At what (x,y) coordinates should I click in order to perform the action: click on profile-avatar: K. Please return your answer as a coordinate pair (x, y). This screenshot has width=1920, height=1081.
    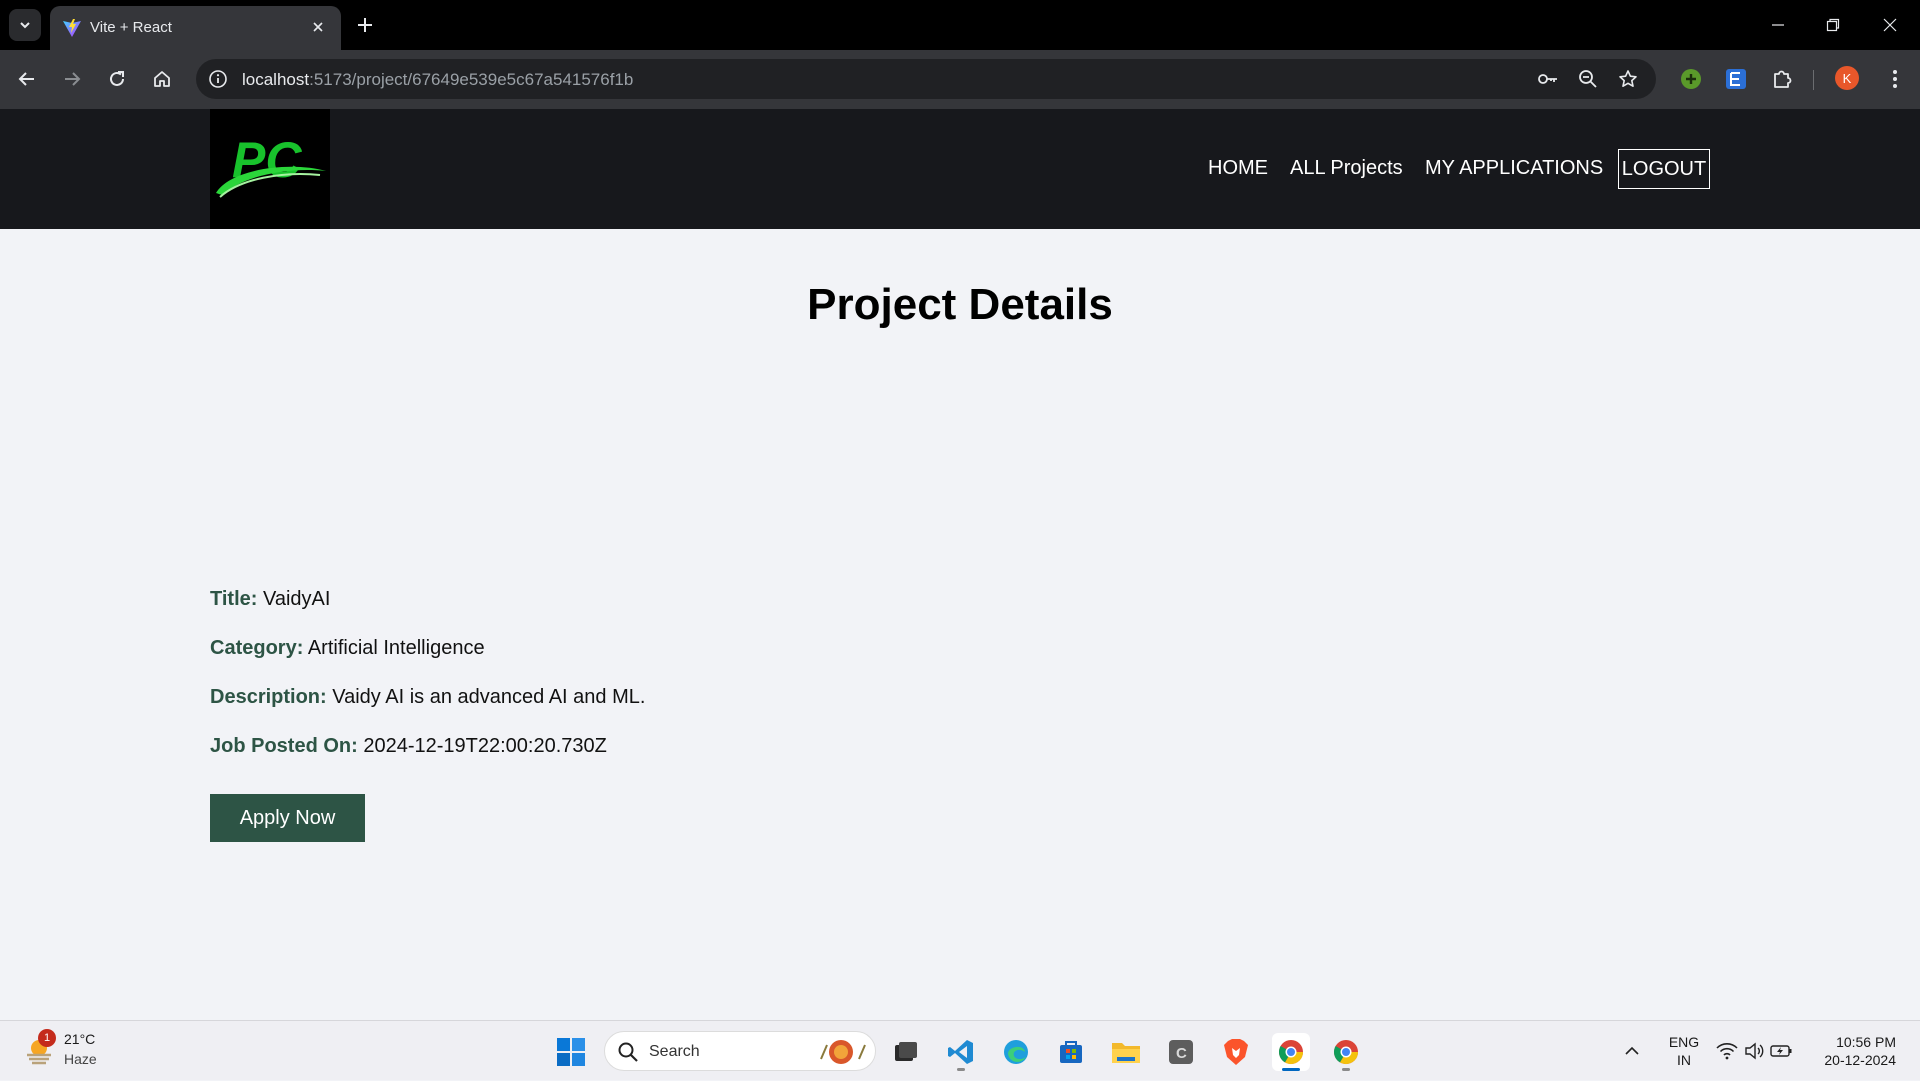
    Looking at the image, I should click on (1847, 78).